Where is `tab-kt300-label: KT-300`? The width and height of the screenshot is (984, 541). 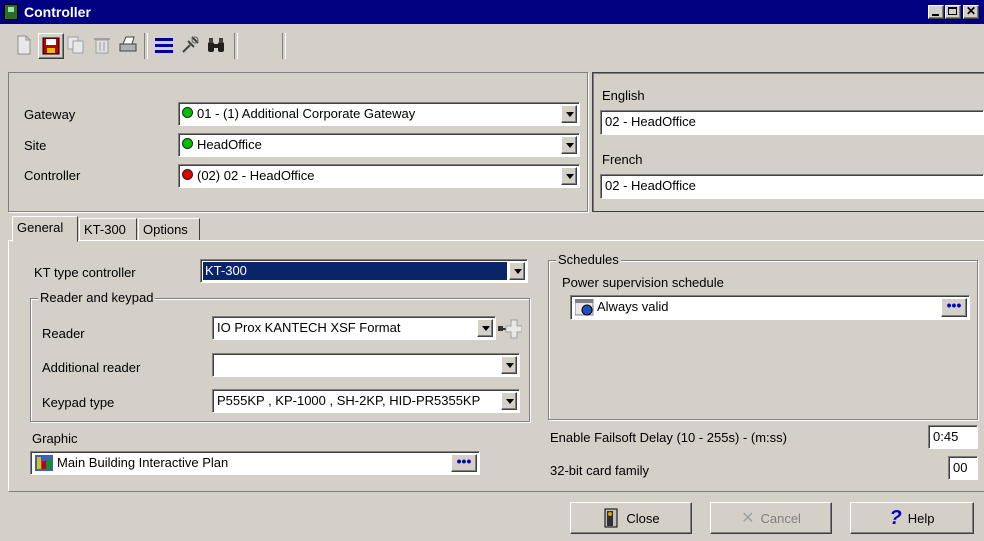 tab-kt300-label: KT-300 is located at coordinates (105, 229).